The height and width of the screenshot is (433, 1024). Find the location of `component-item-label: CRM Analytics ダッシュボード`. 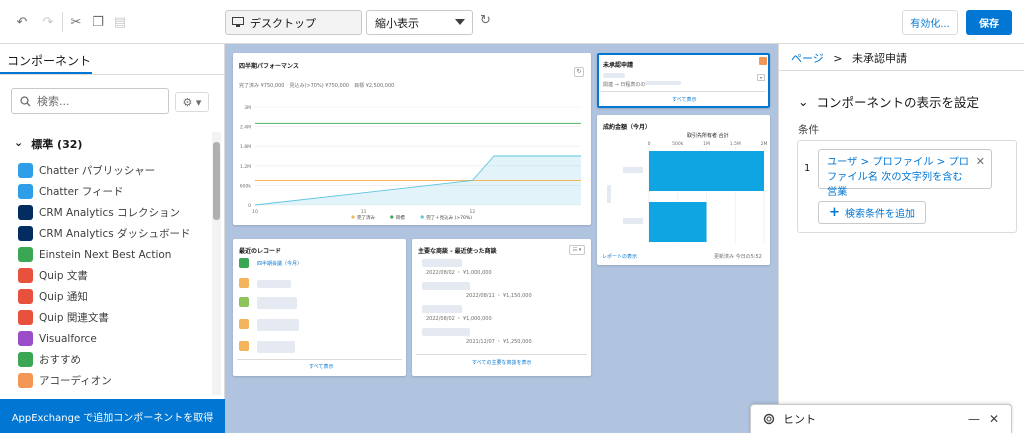

component-item-label: CRM Analytics ダッシュボード is located at coordinates (115, 234).